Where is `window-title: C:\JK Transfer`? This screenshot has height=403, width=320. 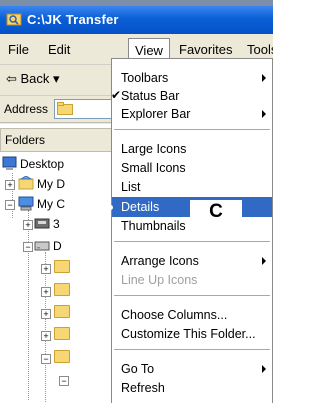
window-title: C:\JK Transfer is located at coordinates (73, 19).